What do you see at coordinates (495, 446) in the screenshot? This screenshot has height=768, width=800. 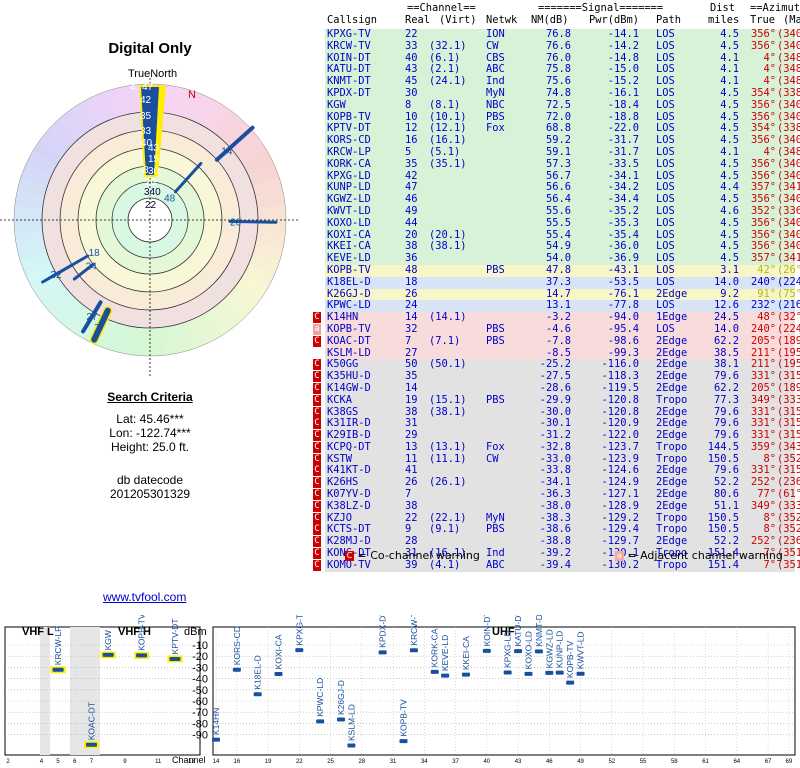 I see `network-cell: Fox` at bounding box center [495, 446].